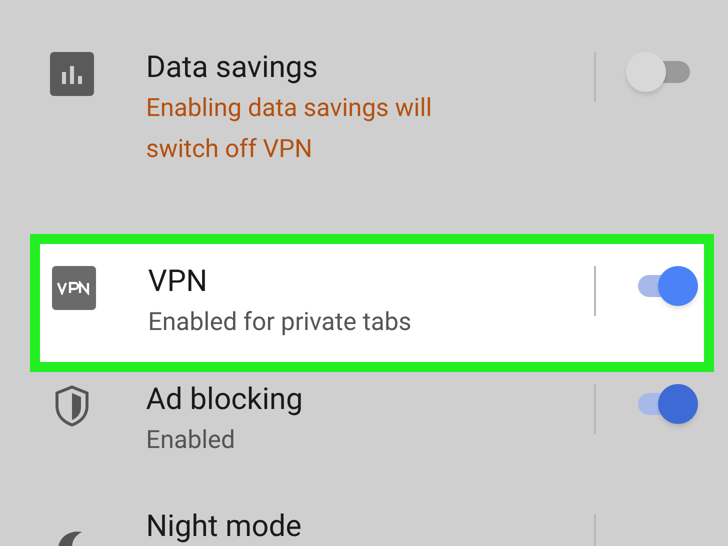  What do you see at coordinates (364, 528) in the screenshot?
I see `setting-row: Night mode` at bounding box center [364, 528].